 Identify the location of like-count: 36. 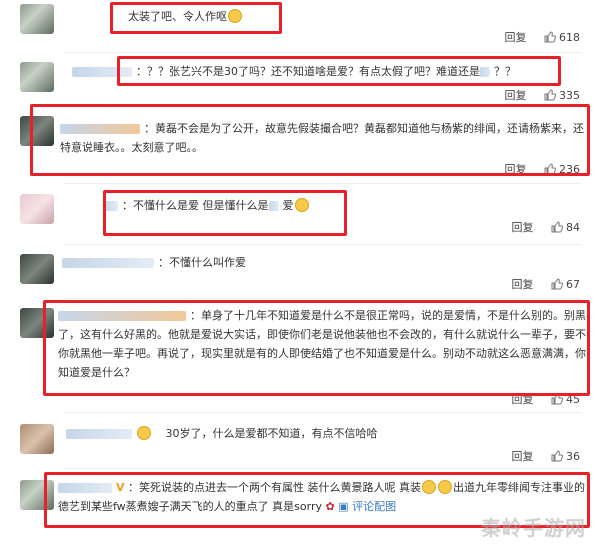
(573, 456).